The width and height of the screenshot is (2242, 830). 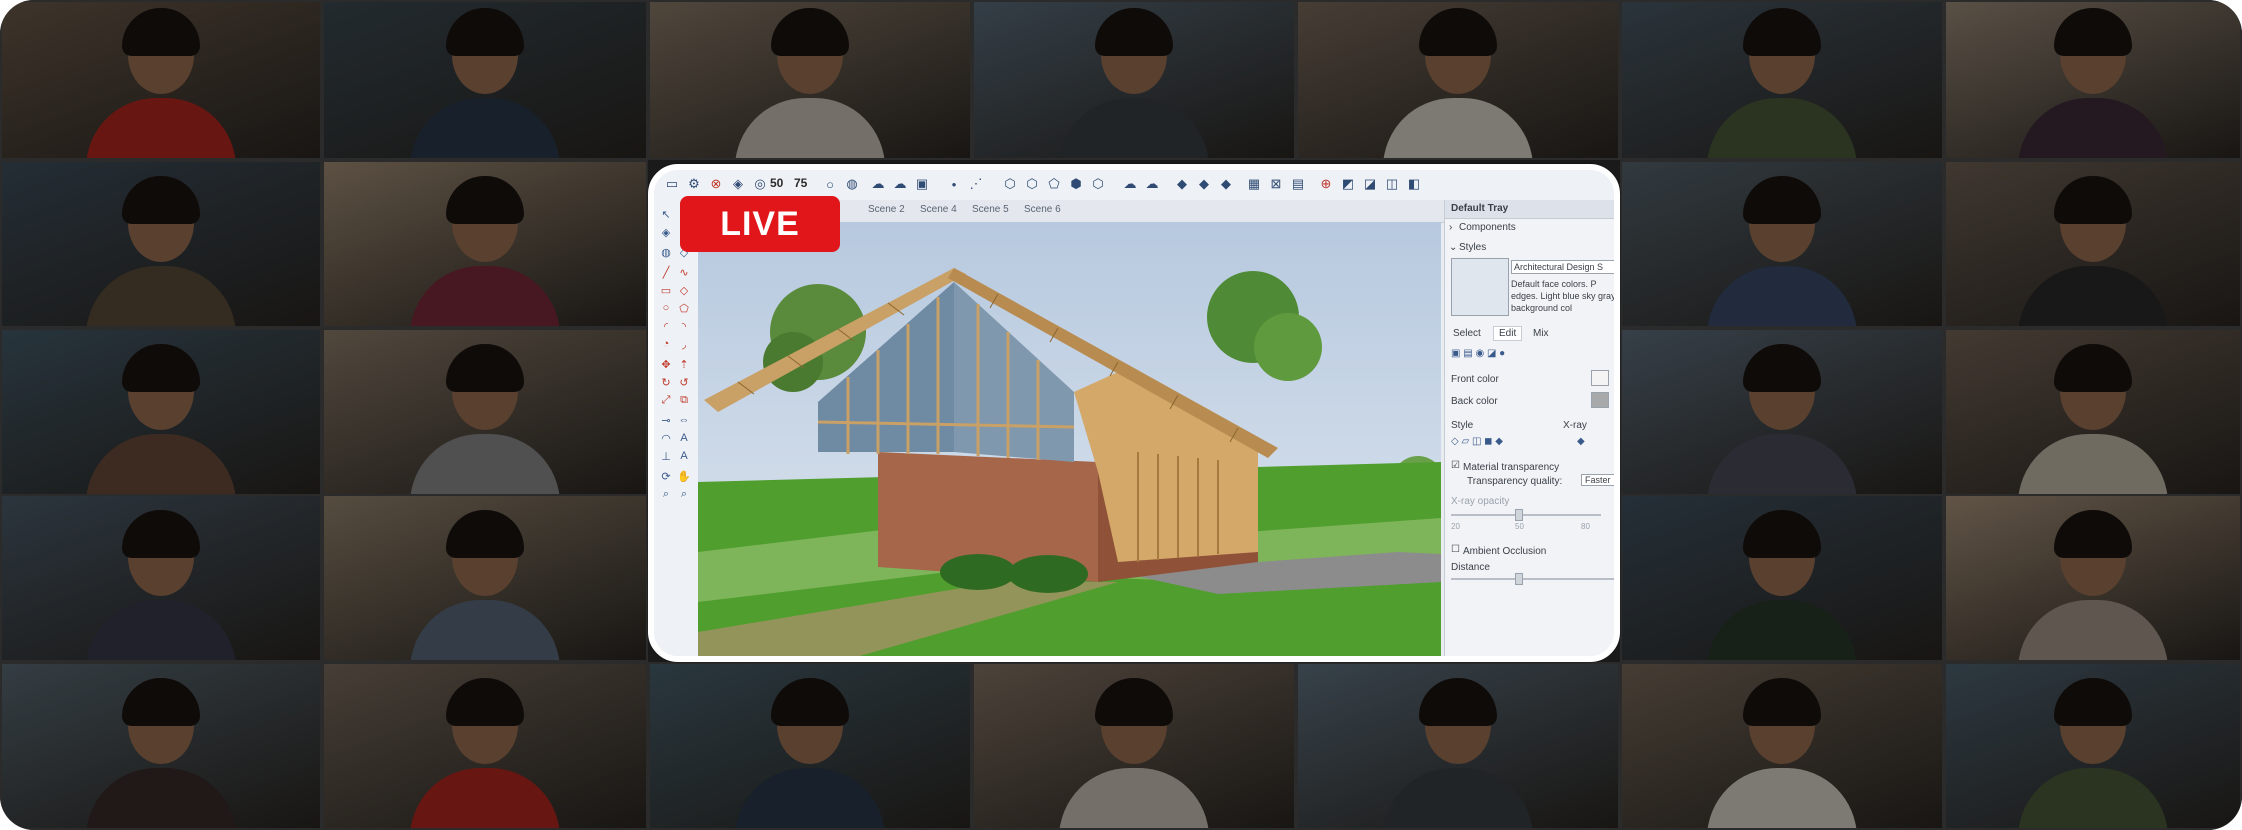 I want to click on style-name-field: Architectural Design S, so click(x=1562, y=267).